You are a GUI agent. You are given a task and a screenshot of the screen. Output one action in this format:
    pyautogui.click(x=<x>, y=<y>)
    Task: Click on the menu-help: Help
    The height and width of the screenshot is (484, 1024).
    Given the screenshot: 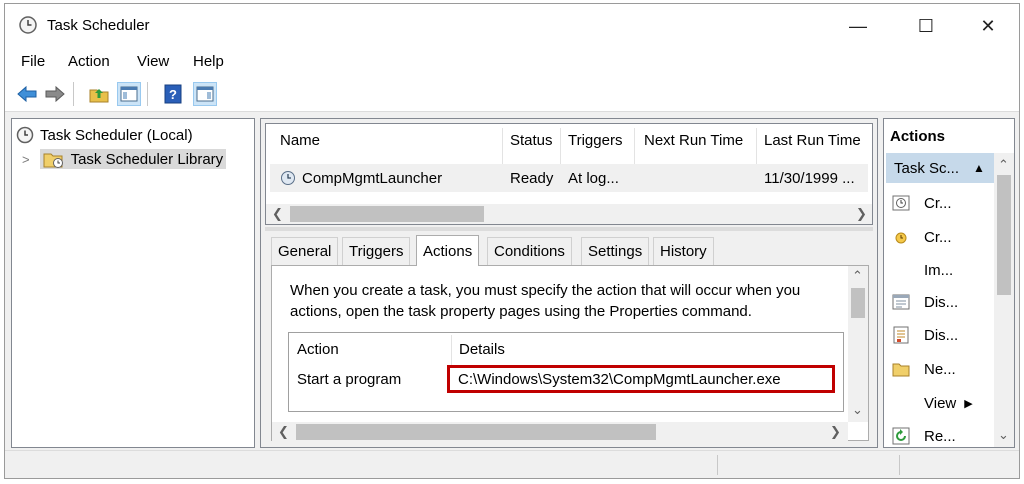 What is the action you would take?
    pyautogui.click(x=208, y=61)
    